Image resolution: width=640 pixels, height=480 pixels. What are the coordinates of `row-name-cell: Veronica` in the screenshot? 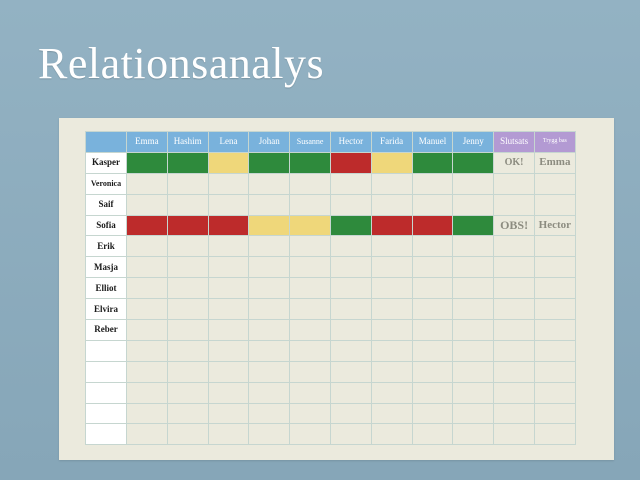 It's located at (106, 183).